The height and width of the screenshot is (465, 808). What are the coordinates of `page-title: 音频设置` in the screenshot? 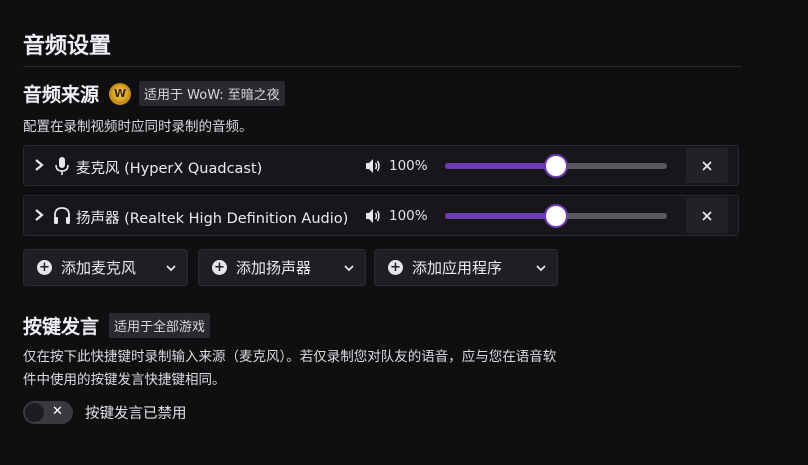 It's located at (67, 46).